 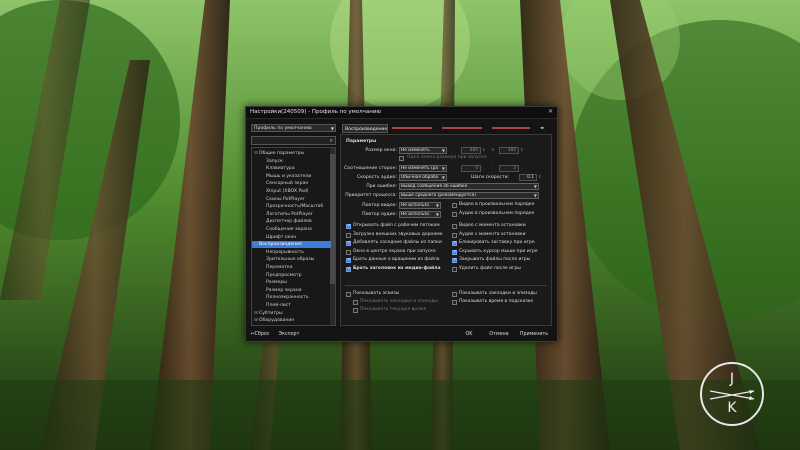 What do you see at coordinates (289, 229) in the screenshot?
I see `tree-item-label: Сообщения экрана` at bounding box center [289, 229].